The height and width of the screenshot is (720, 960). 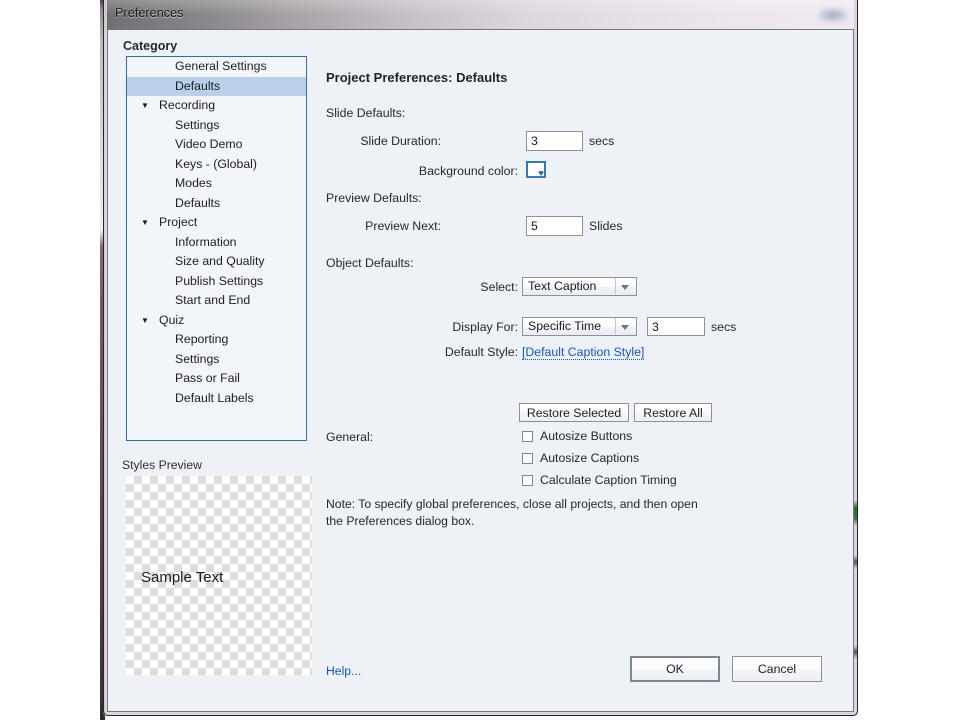 I want to click on sidebar-item-label: Pass or Fail, so click(x=207, y=378).